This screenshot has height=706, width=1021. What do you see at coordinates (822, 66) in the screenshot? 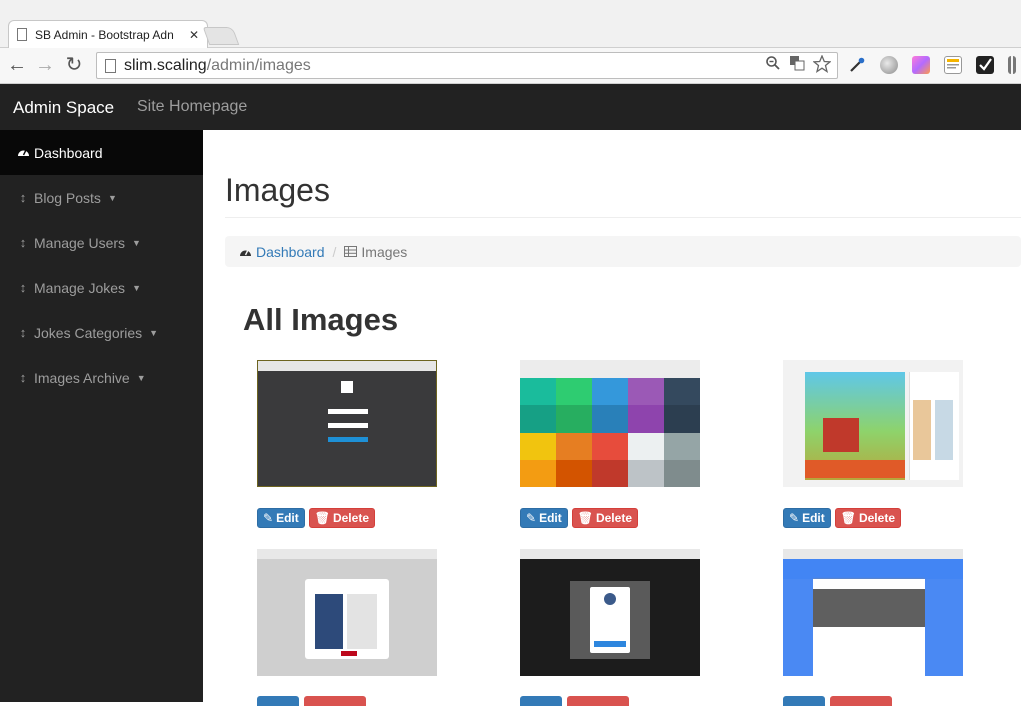
I see `bookmark-star-icon` at bounding box center [822, 66].